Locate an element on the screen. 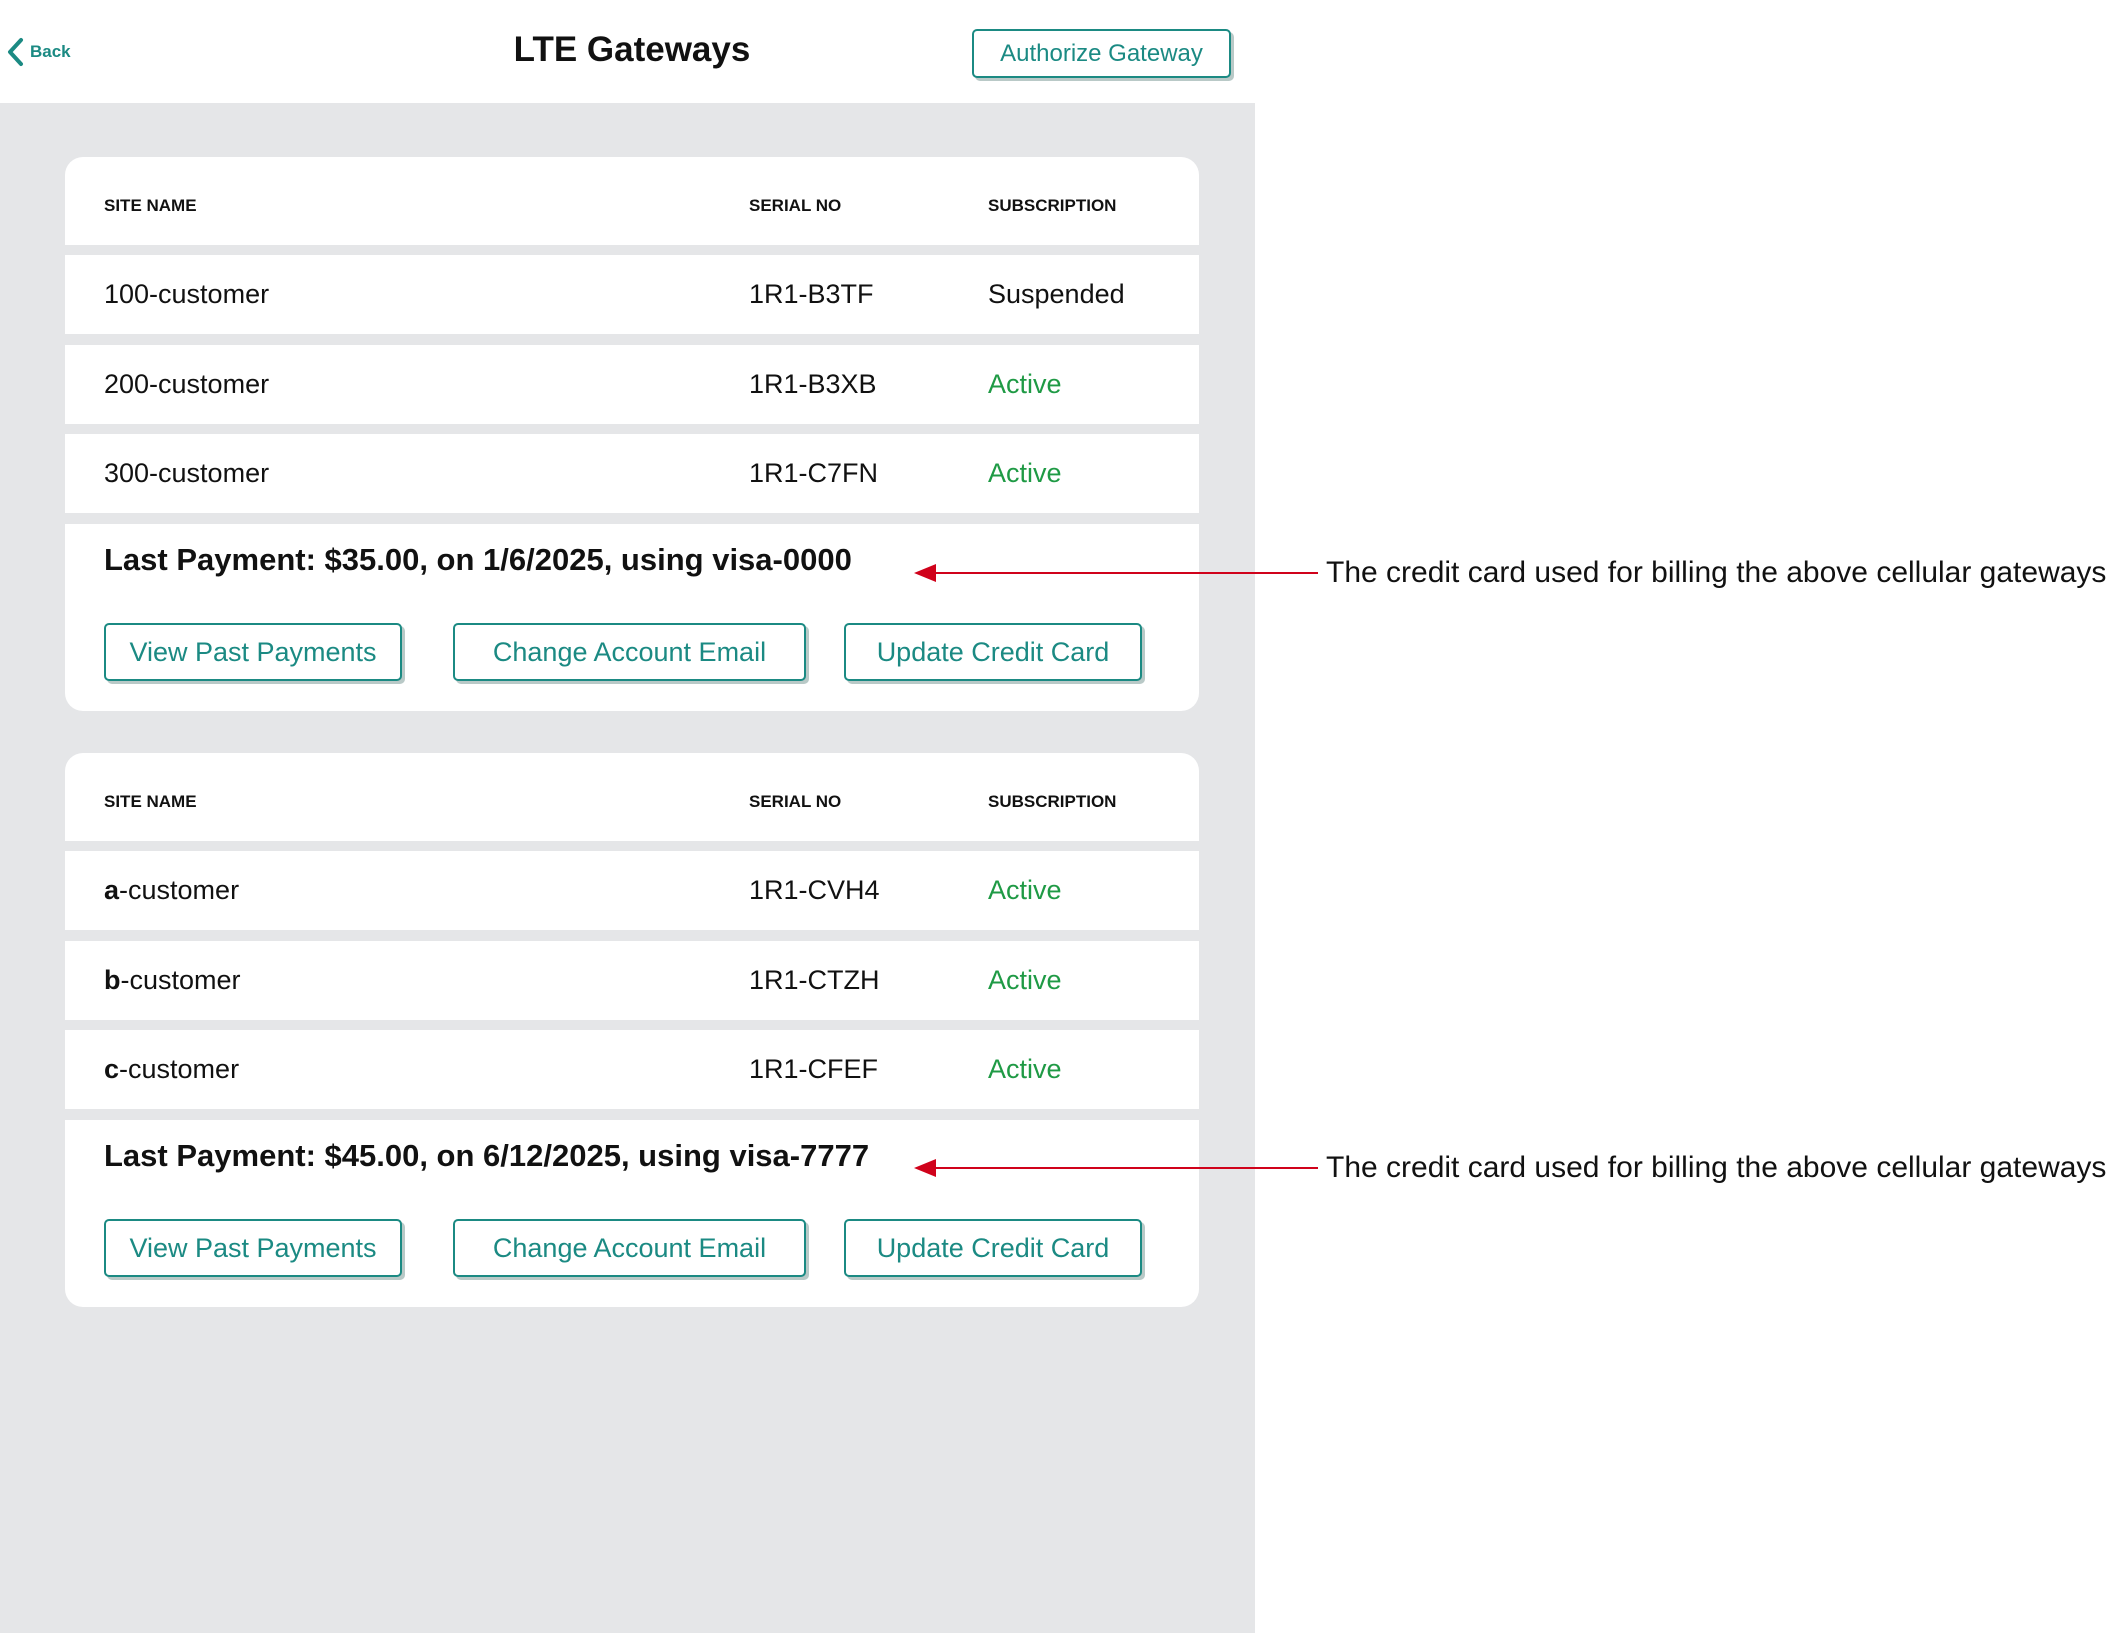  site-name: b -customer is located at coordinates (172, 980).